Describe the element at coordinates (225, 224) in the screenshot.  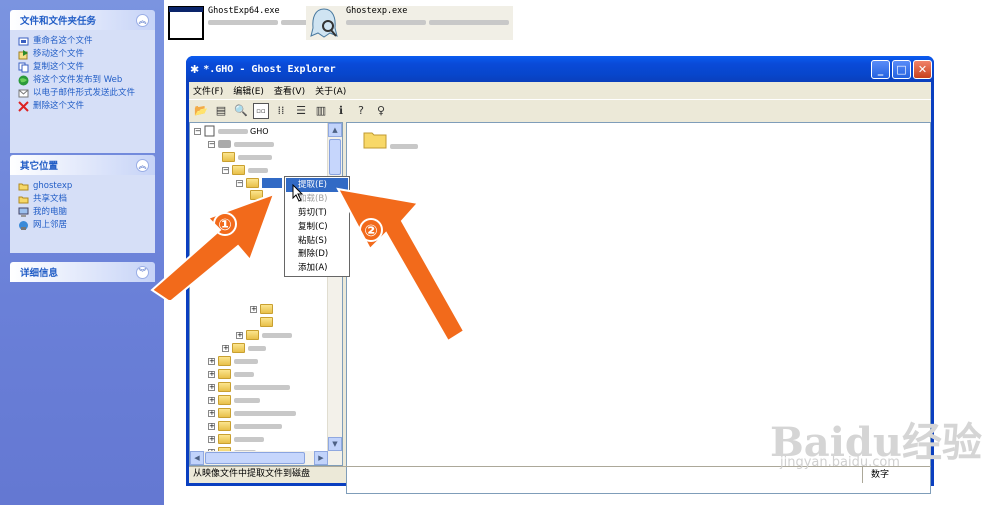
I see `callout-number-1: ①` at that location.